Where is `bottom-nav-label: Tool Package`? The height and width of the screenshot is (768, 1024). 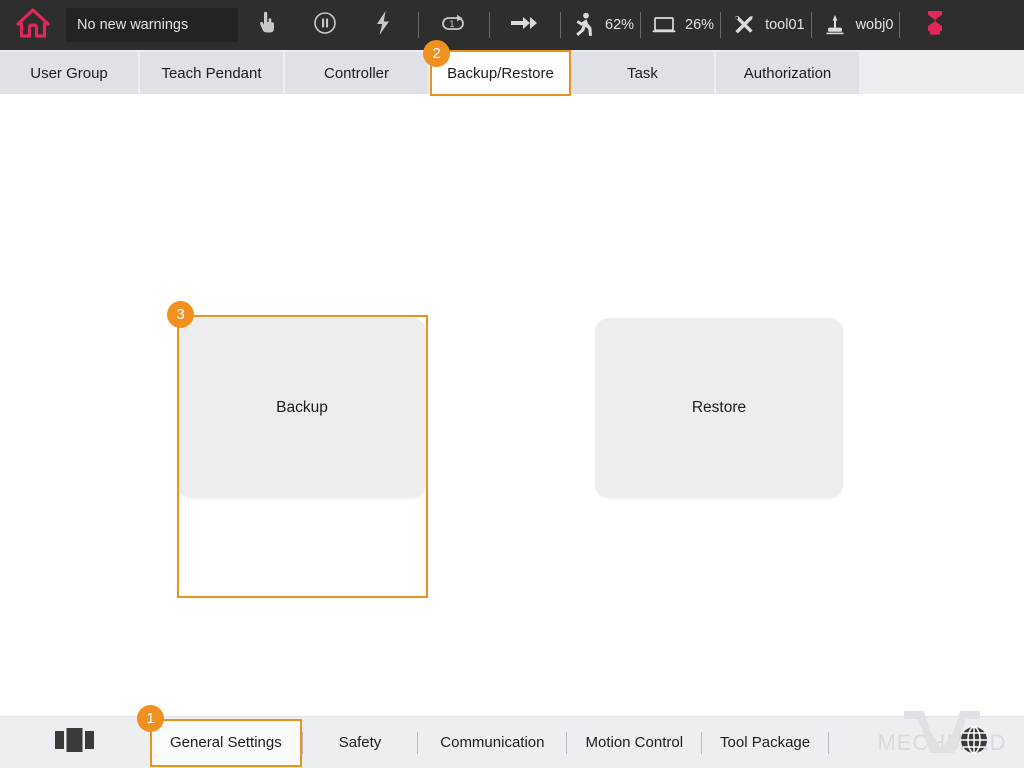
bottom-nav-label: Tool Package is located at coordinates (765, 742).